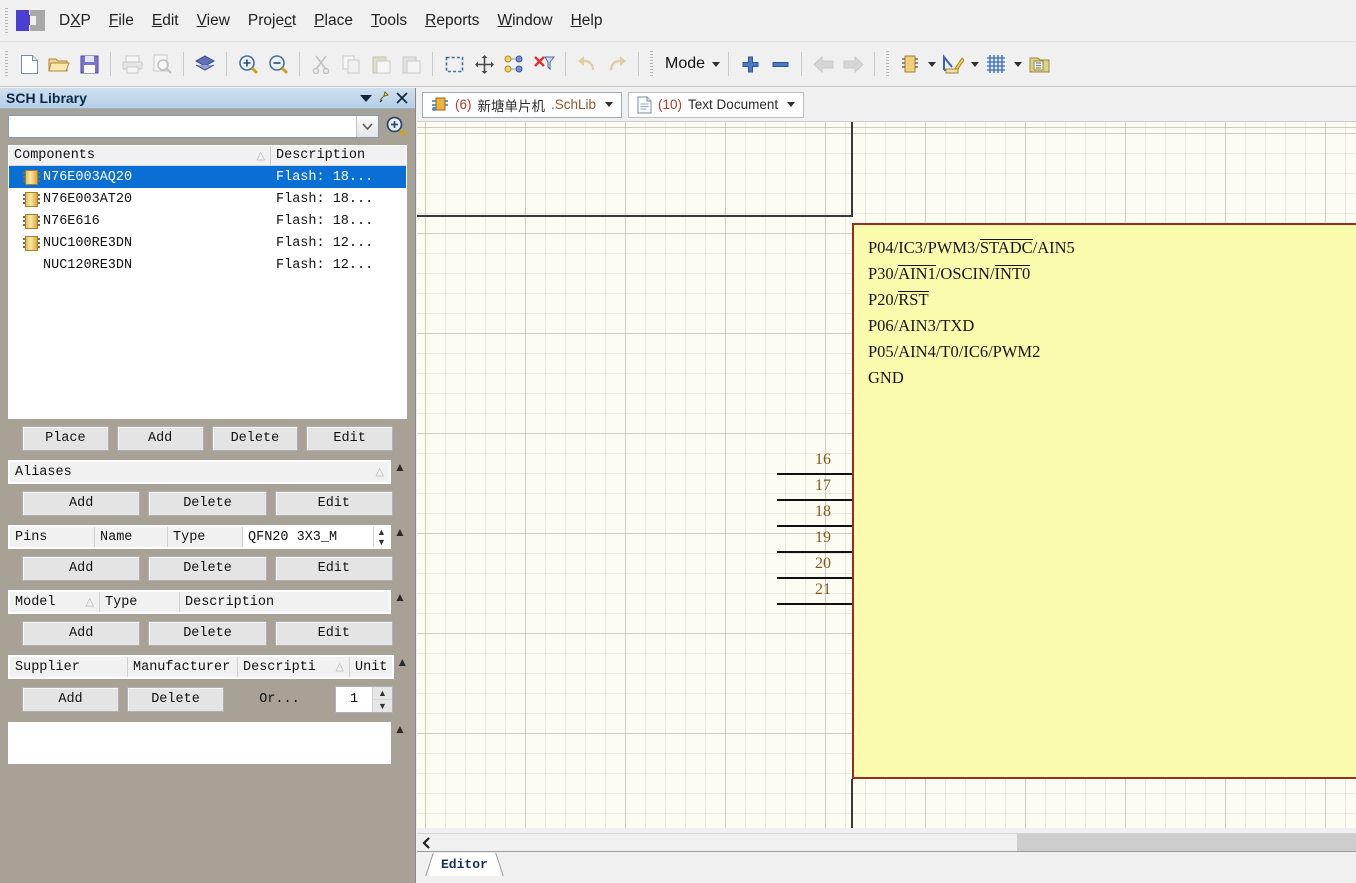 Image resolution: width=1356 pixels, height=883 pixels. Describe the element at coordinates (255, 438) in the screenshot. I see `delete-component-button: Delete` at that location.